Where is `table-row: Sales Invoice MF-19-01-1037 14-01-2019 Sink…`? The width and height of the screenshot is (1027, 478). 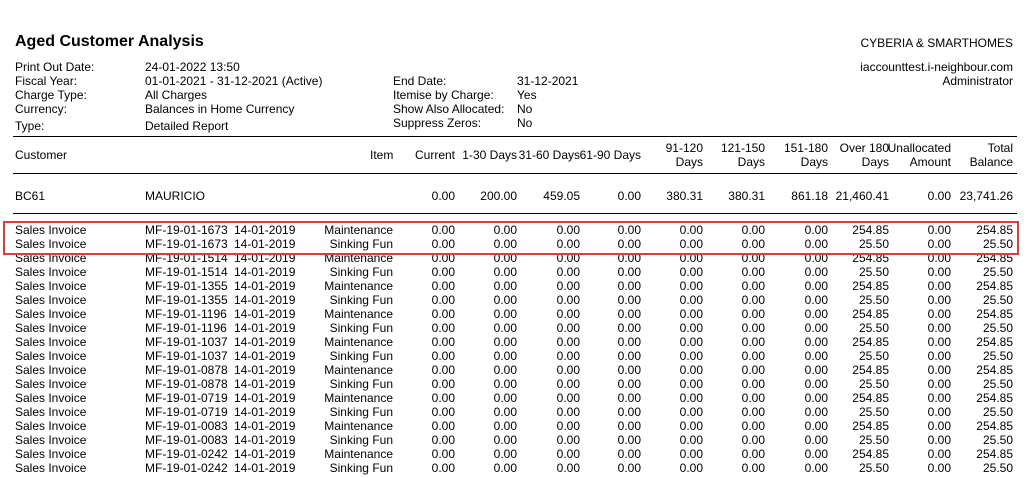
table-row: Sales Invoice MF-19-01-1037 14-01-2019 Sink… is located at coordinates (513, 356).